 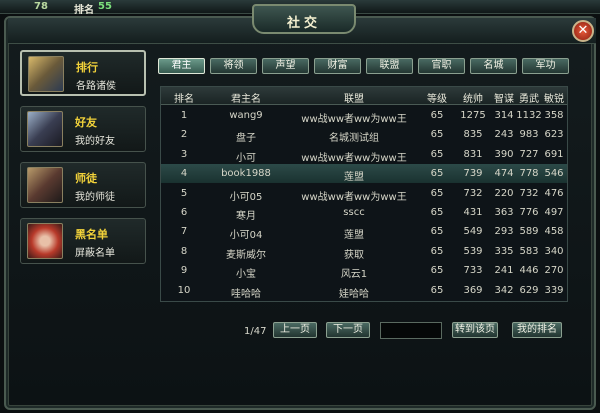 What do you see at coordinates (364, 96) in the screenshot?
I see `table-header: 排名 君主名 联盟 等级 统帅 智谋 勇武 敏锐` at bounding box center [364, 96].